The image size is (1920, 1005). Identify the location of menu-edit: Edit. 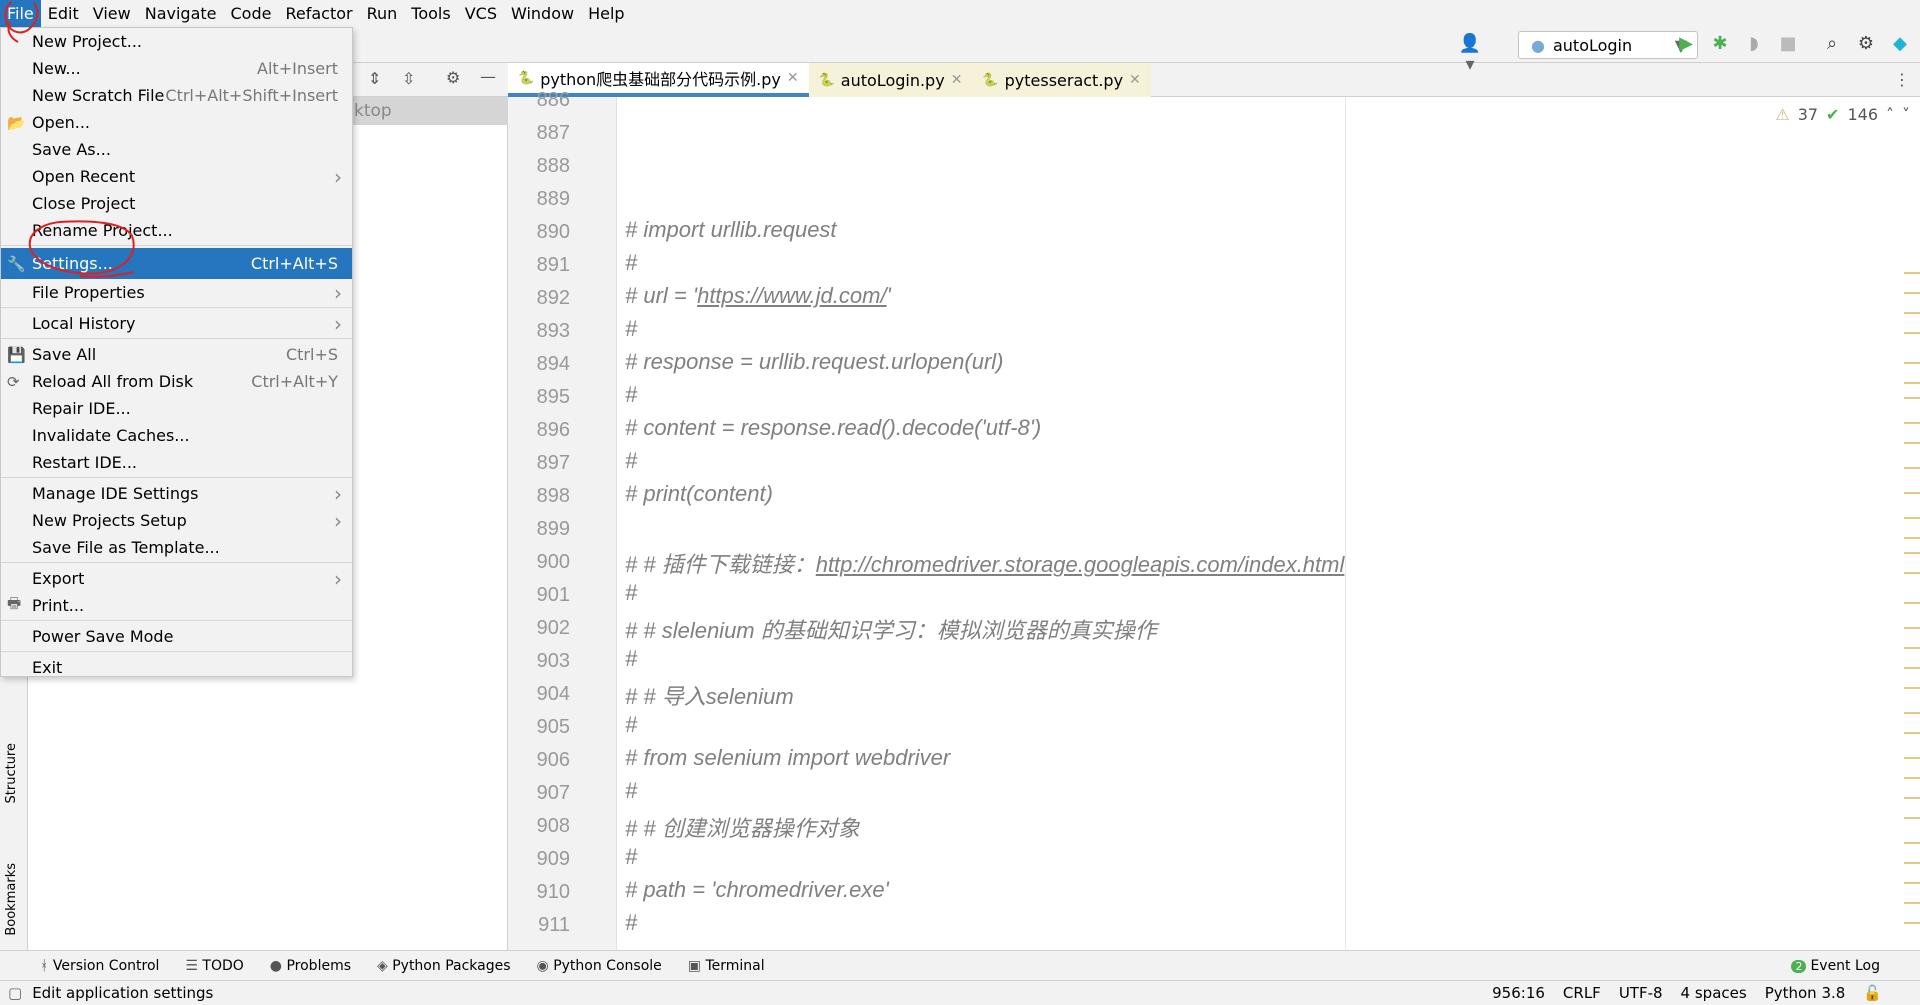
(63, 13).